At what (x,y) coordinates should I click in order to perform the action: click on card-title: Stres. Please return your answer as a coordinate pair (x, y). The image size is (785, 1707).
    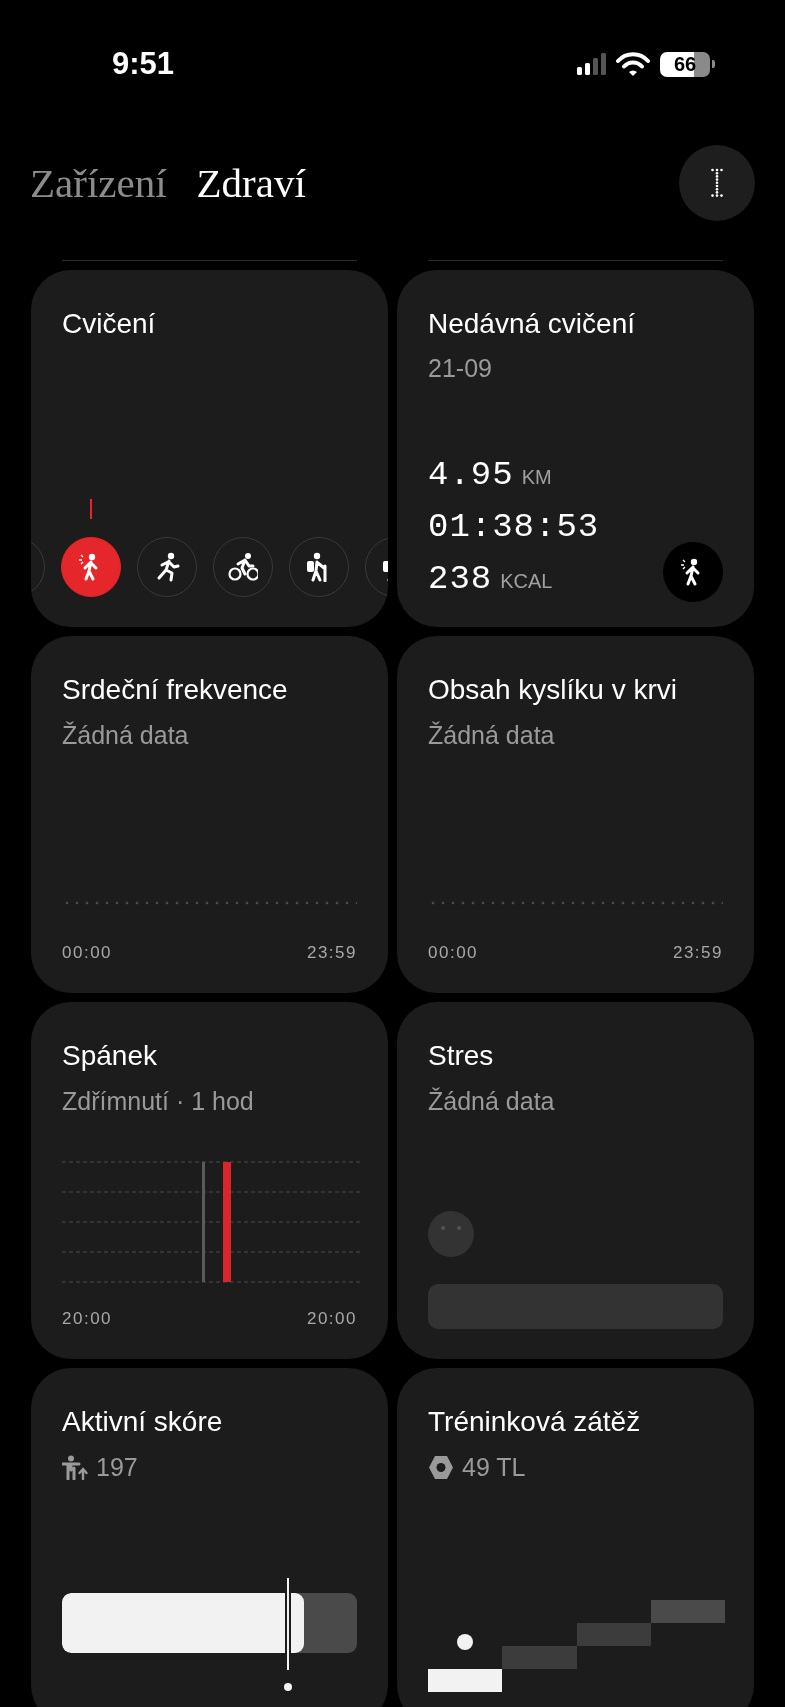
    Looking at the image, I should click on (461, 1056).